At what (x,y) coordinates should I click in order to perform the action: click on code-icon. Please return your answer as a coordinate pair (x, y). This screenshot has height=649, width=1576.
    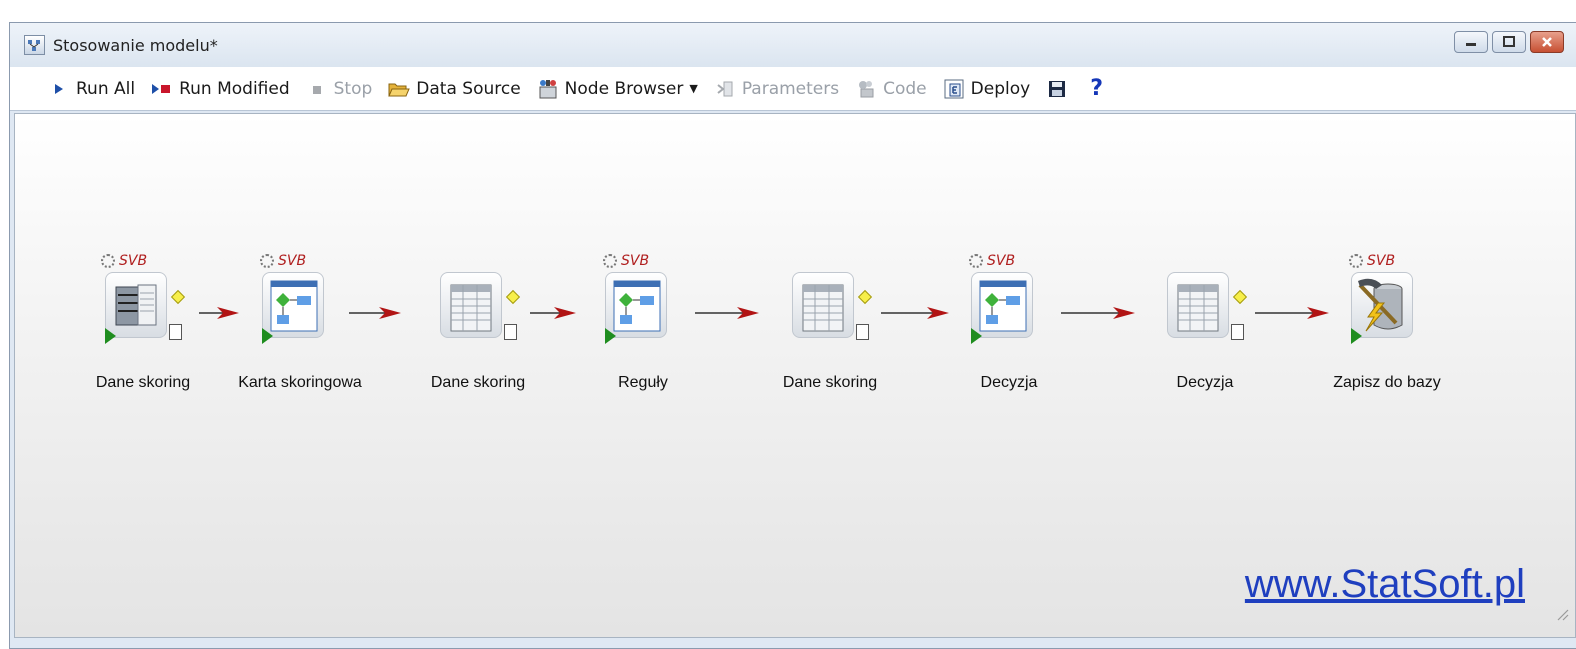
    Looking at the image, I should click on (866, 89).